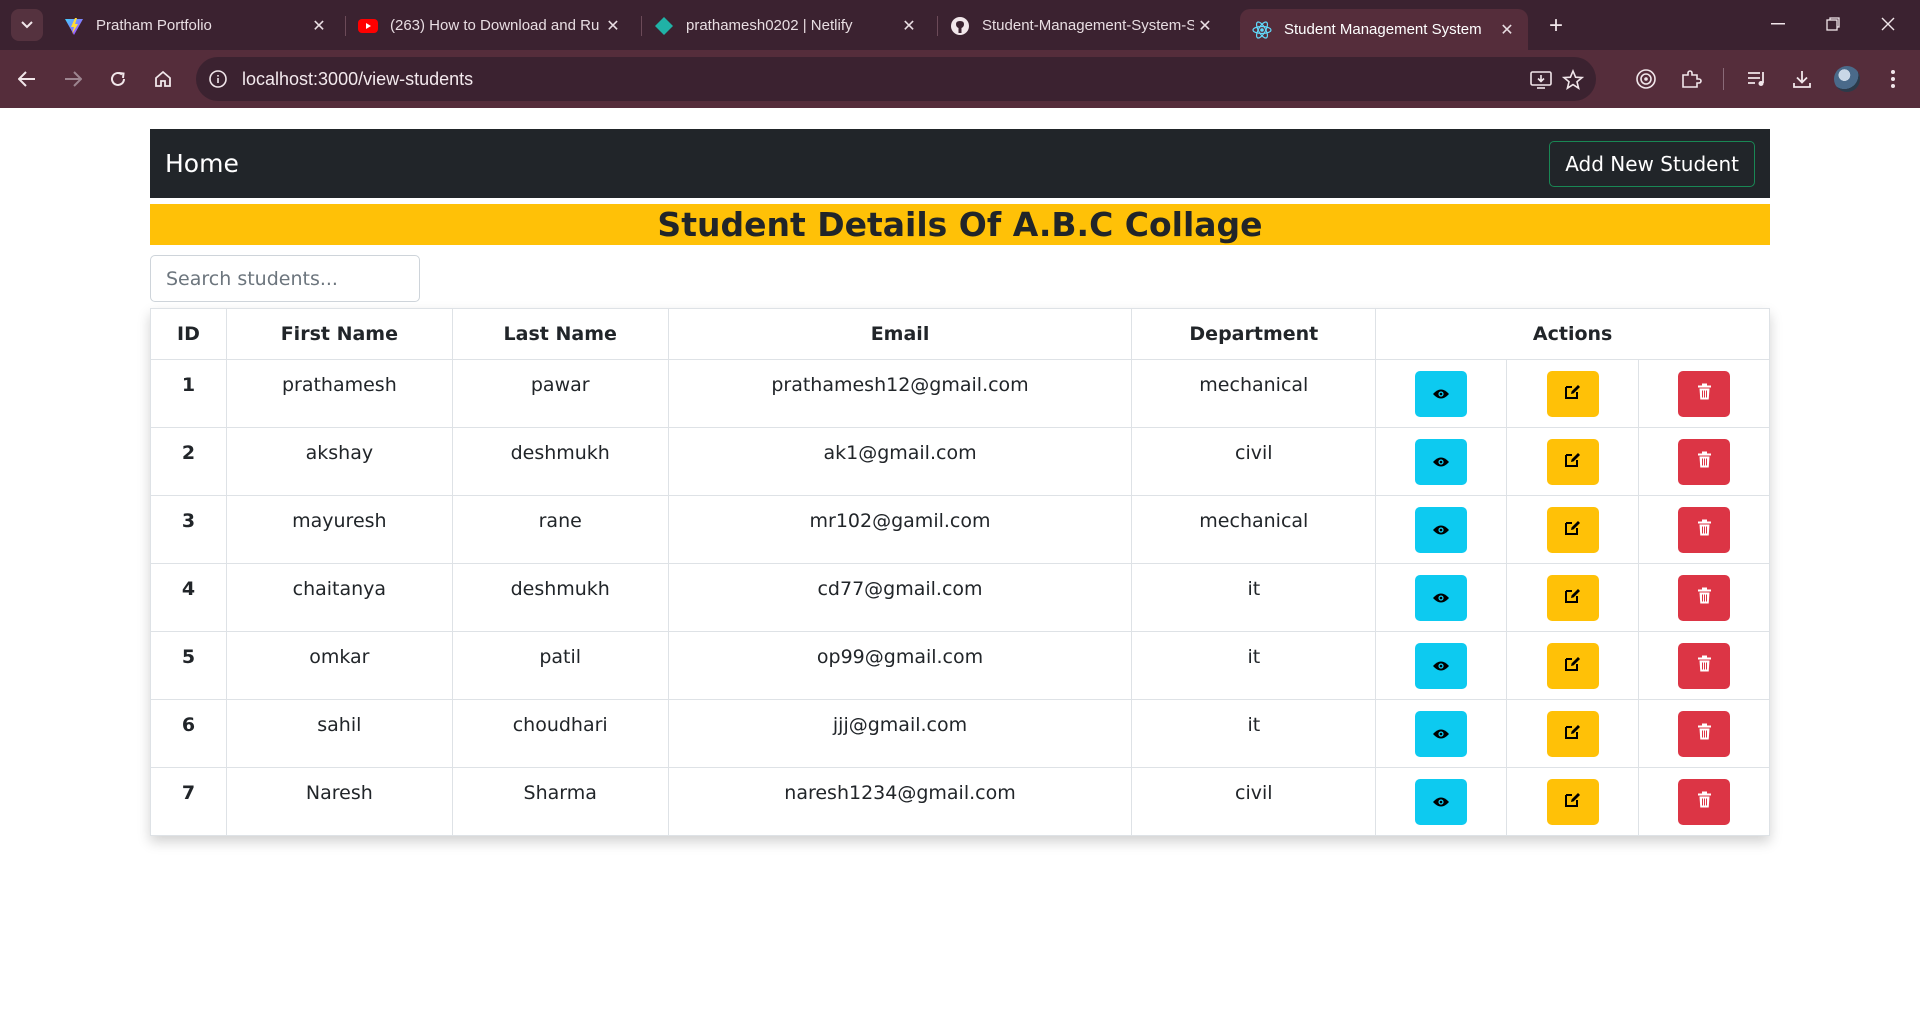  Describe the element at coordinates (900, 733) in the screenshot. I see `cell-email: jjj@gmail.com` at that location.